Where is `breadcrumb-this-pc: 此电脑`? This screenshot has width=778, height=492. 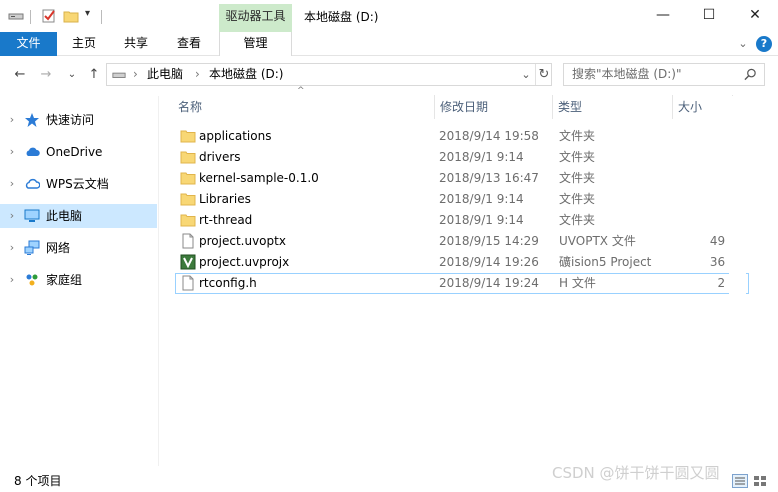 breadcrumb-this-pc: 此电脑 is located at coordinates (165, 74).